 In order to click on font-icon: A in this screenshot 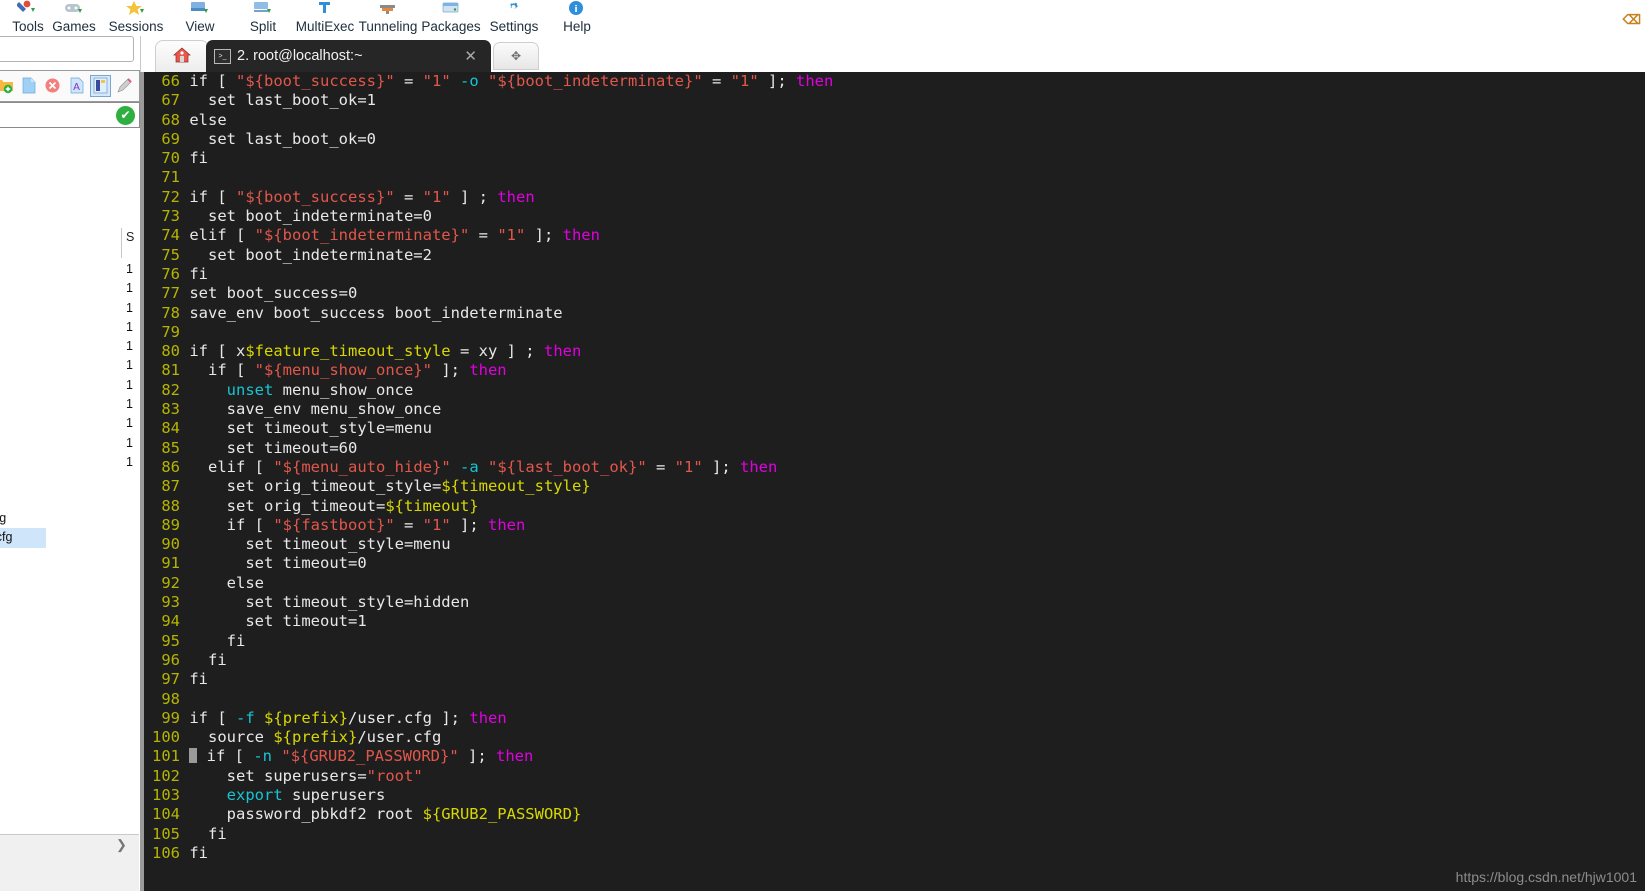, I will do `click(76, 86)`.